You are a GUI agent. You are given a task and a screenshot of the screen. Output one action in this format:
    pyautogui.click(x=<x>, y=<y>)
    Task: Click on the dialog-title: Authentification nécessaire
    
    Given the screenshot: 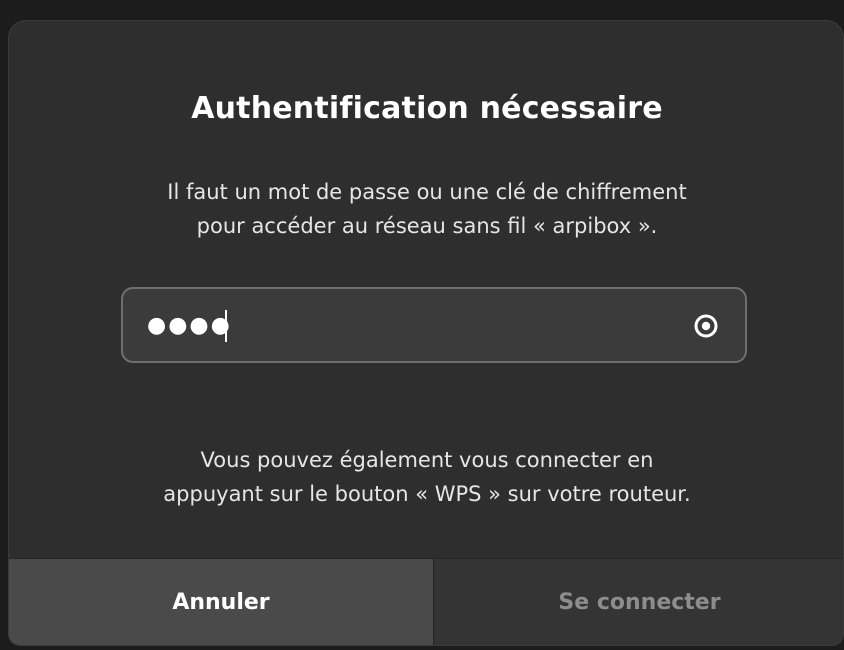 What is the action you would take?
    pyautogui.click(x=427, y=108)
    